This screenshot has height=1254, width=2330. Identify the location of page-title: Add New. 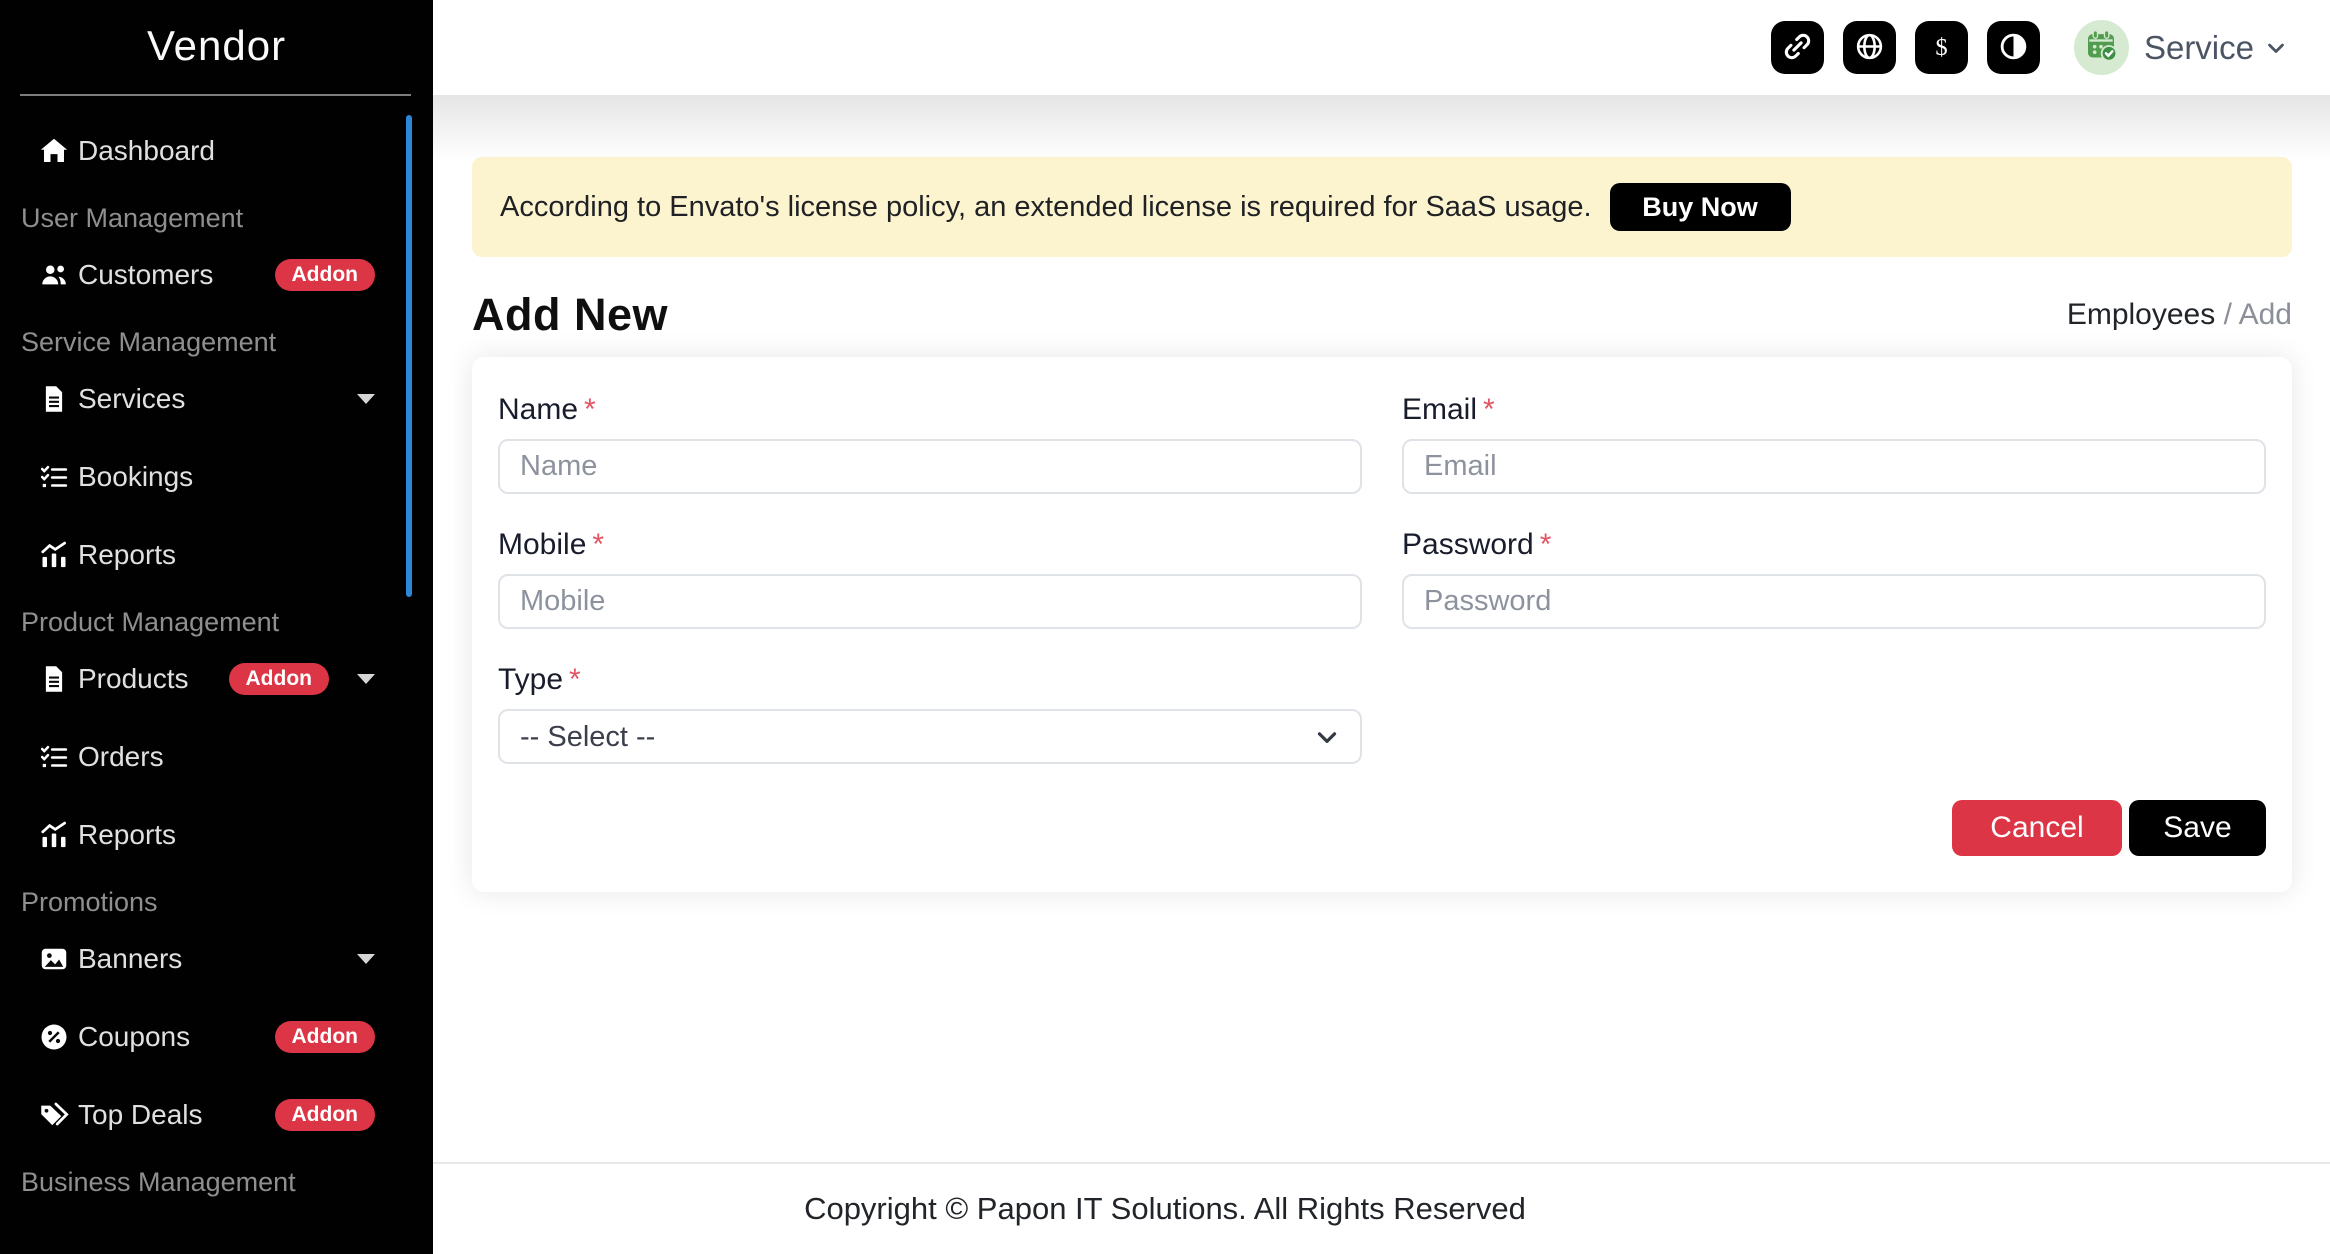
(570, 314).